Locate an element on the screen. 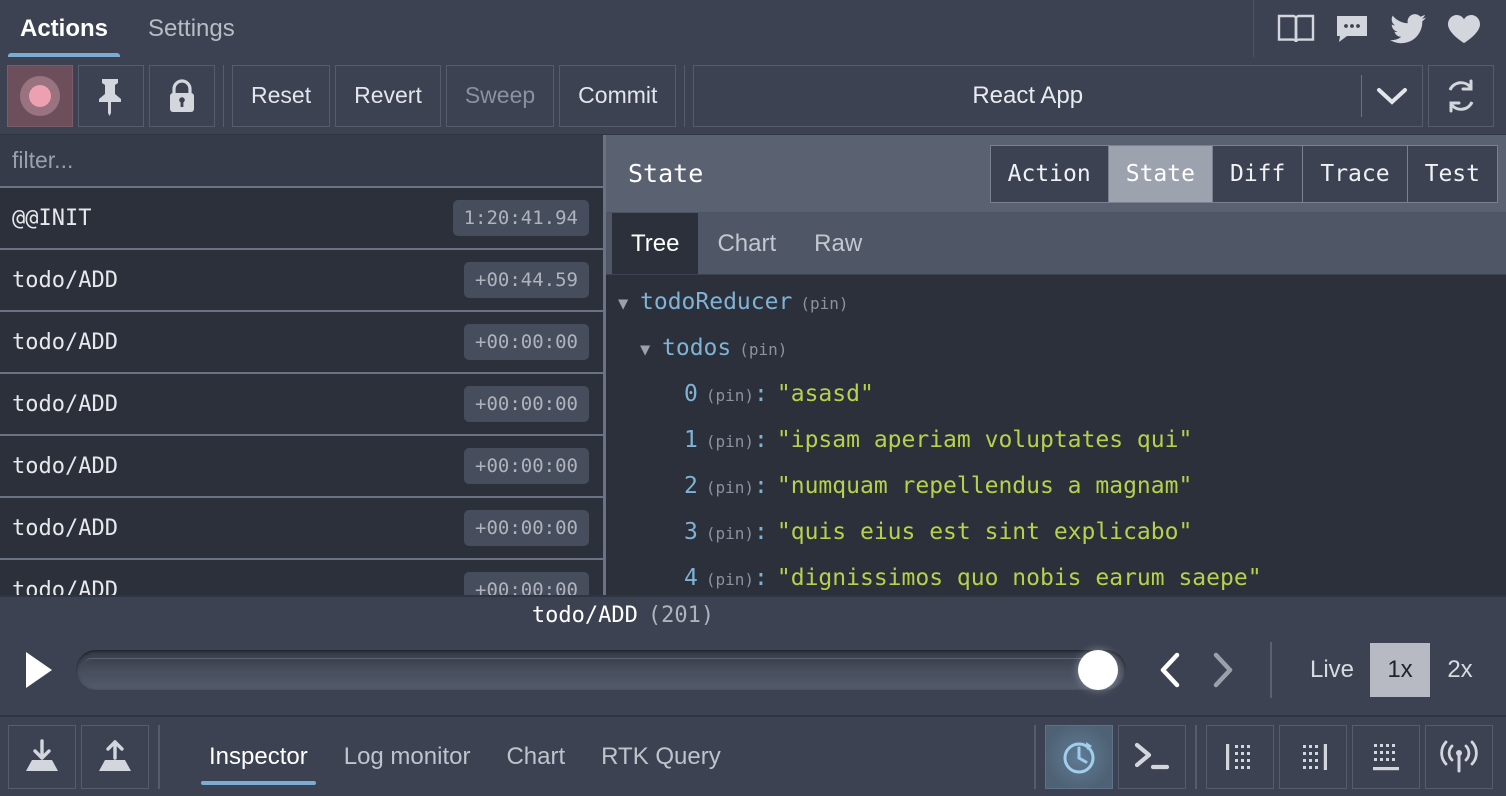 The height and width of the screenshot is (796, 1506). broadcast-icon is located at coordinates (1459, 756).